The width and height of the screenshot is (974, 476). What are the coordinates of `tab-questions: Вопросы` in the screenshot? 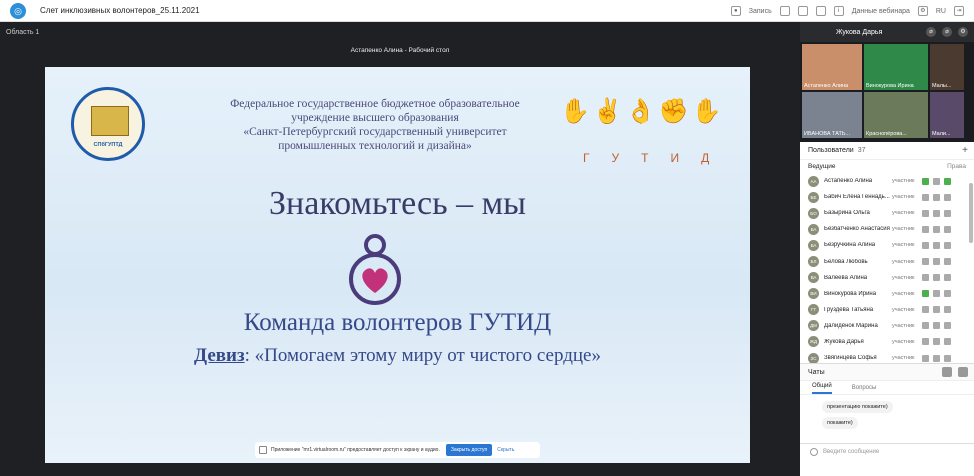 It's located at (864, 389).